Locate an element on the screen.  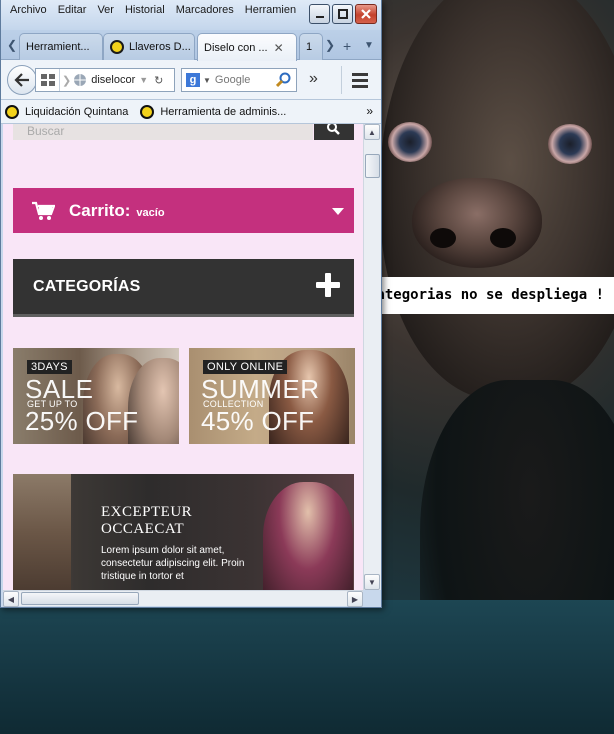
cart-label: Carrito: is located at coordinates (100, 210).